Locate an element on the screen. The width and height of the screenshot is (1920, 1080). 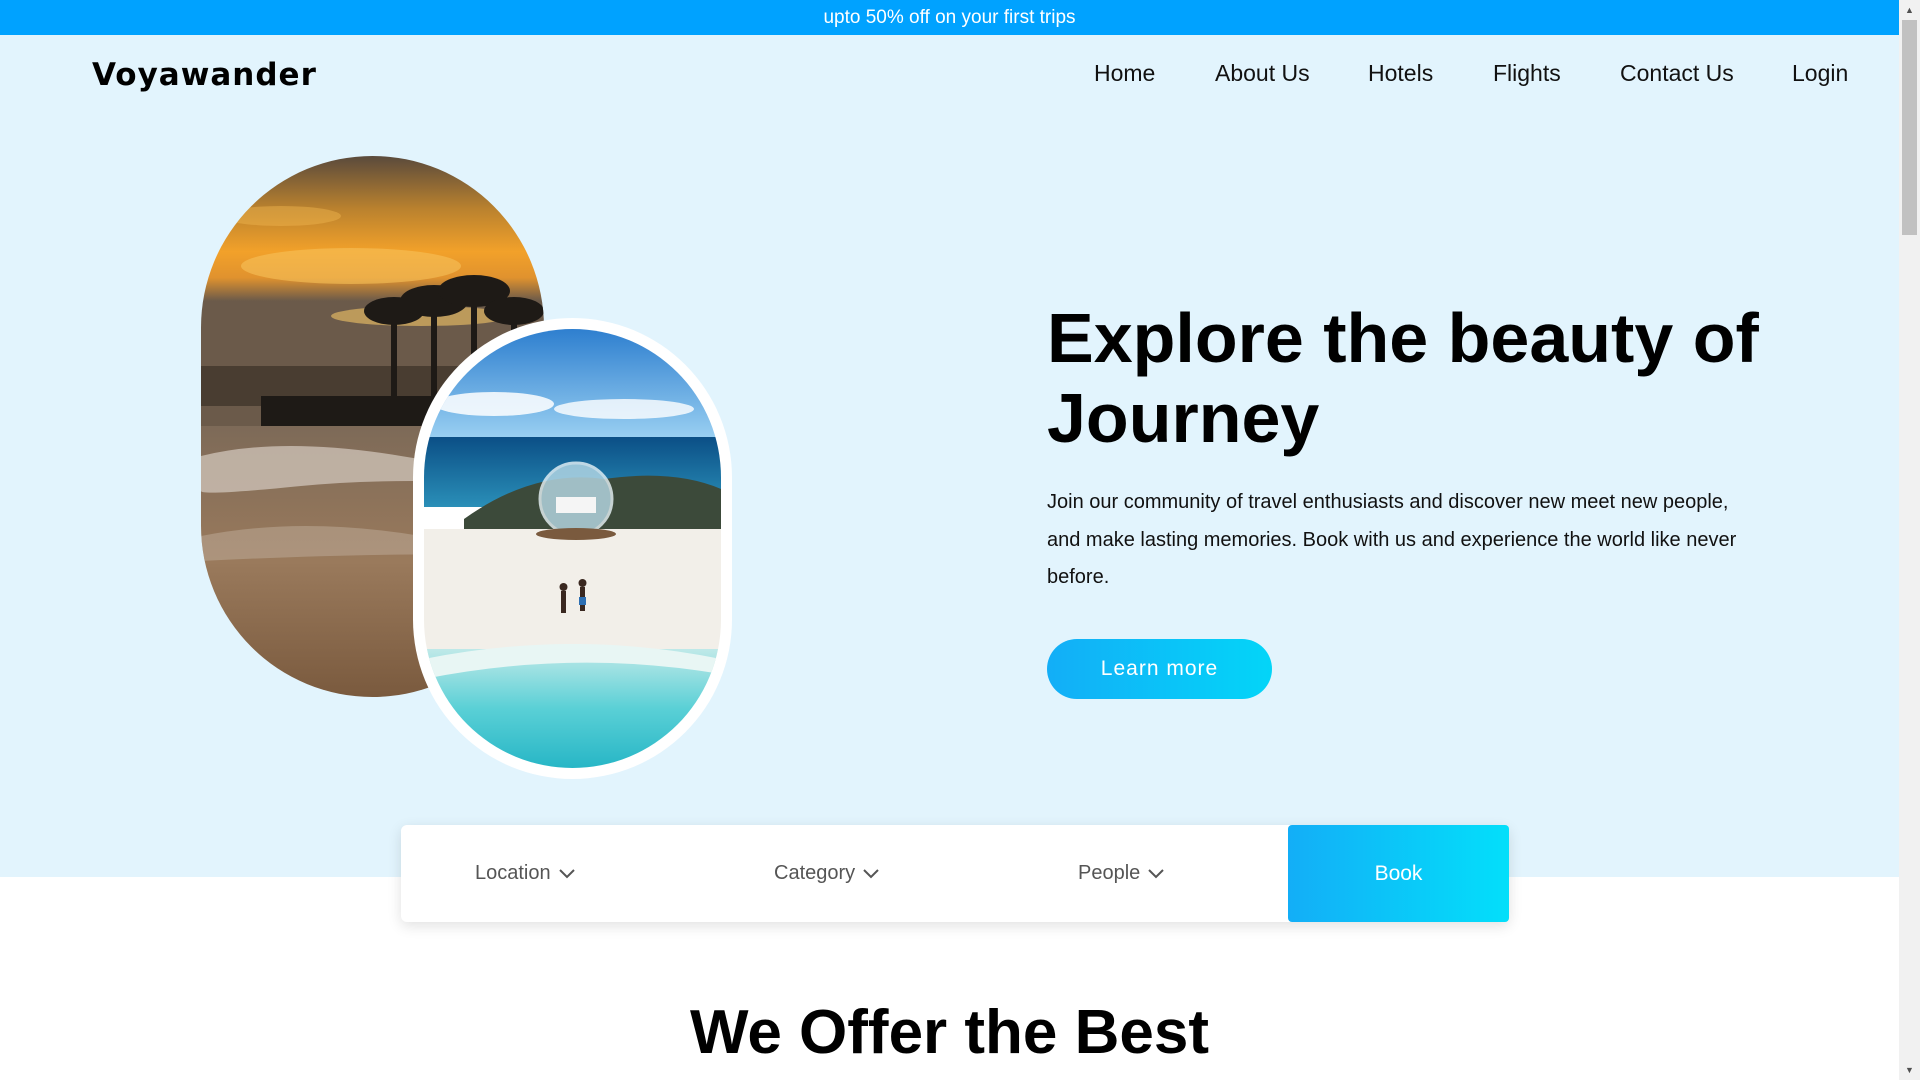
promo-banner: upto 50% off on your first trips is located at coordinates (949, 17).